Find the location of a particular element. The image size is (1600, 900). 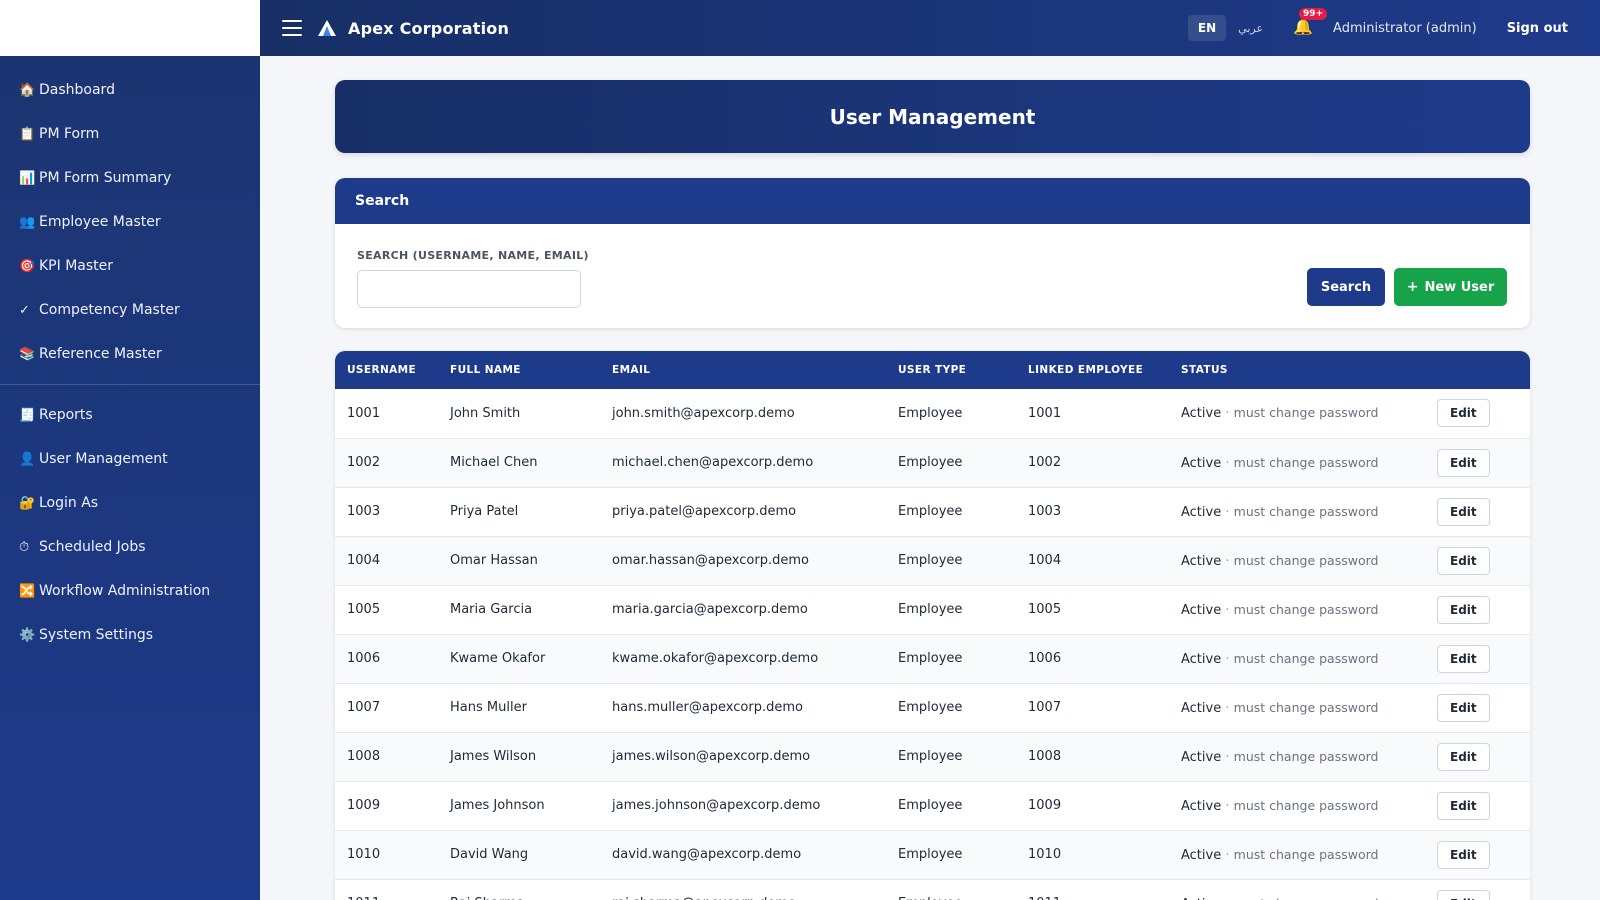

cell-username: 1011 is located at coordinates (386, 889).